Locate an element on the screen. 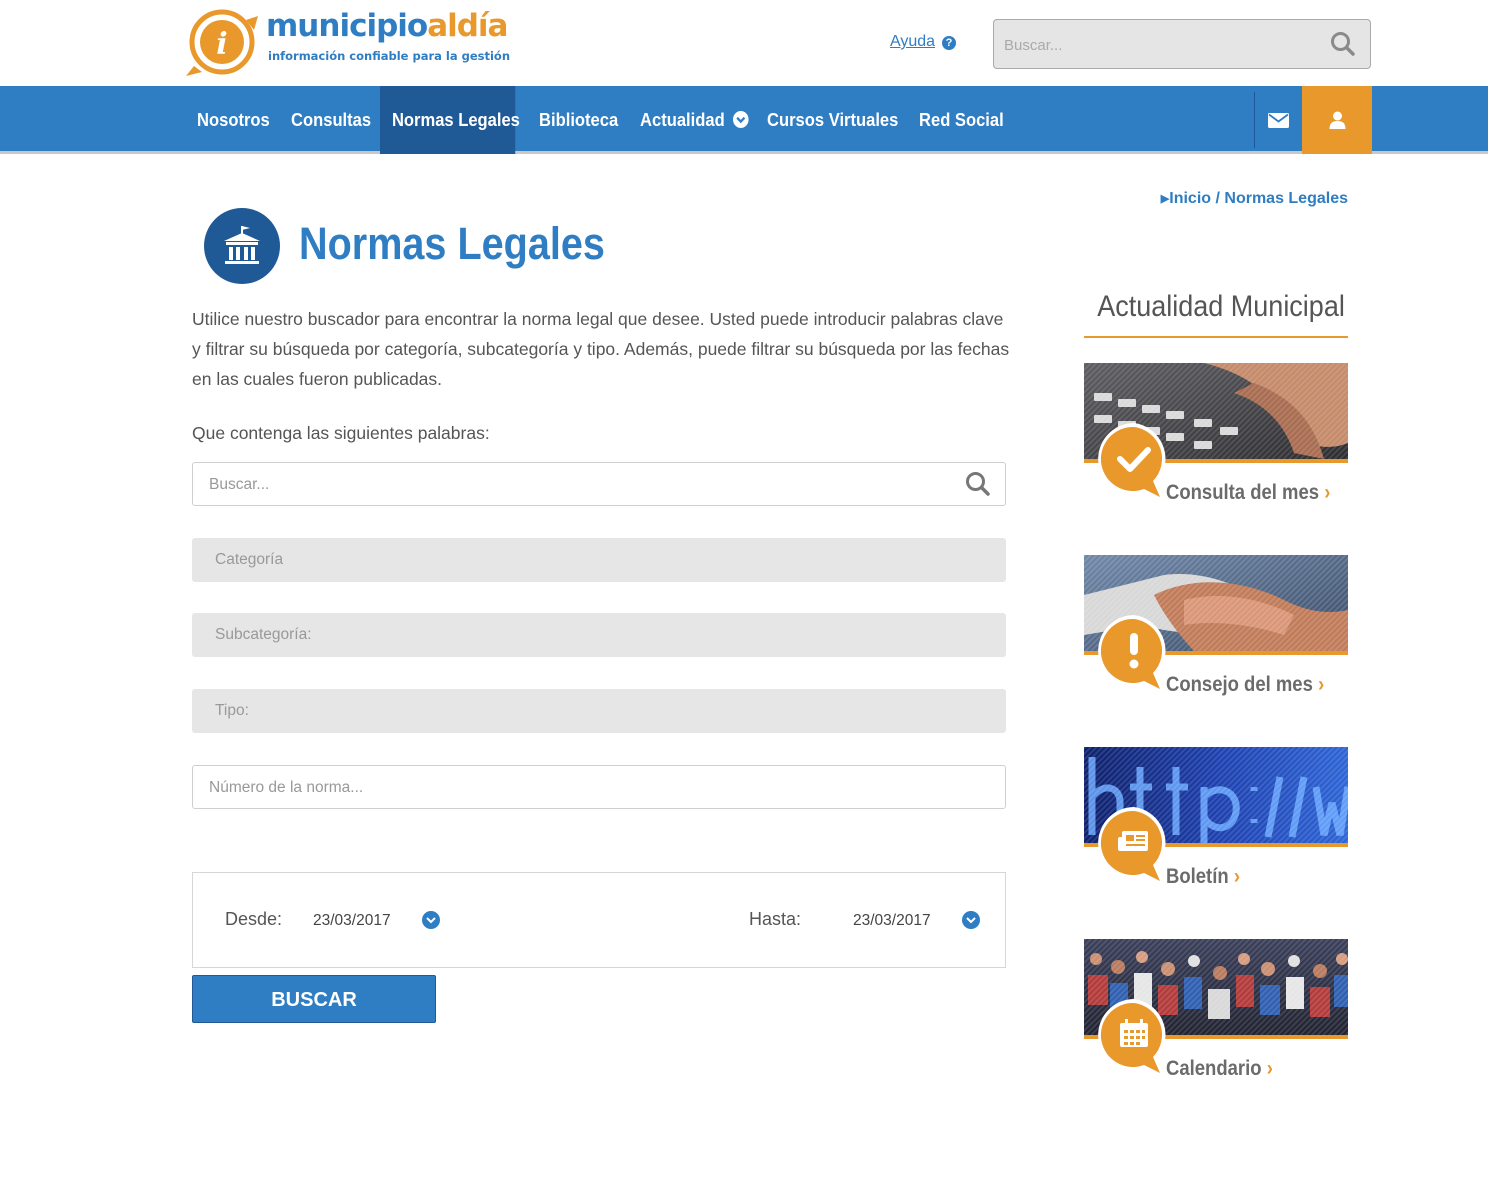 Image resolution: width=1488 pixels, height=1190 pixels. card-label: Consejo del mes › is located at coordinates (1245, 684).